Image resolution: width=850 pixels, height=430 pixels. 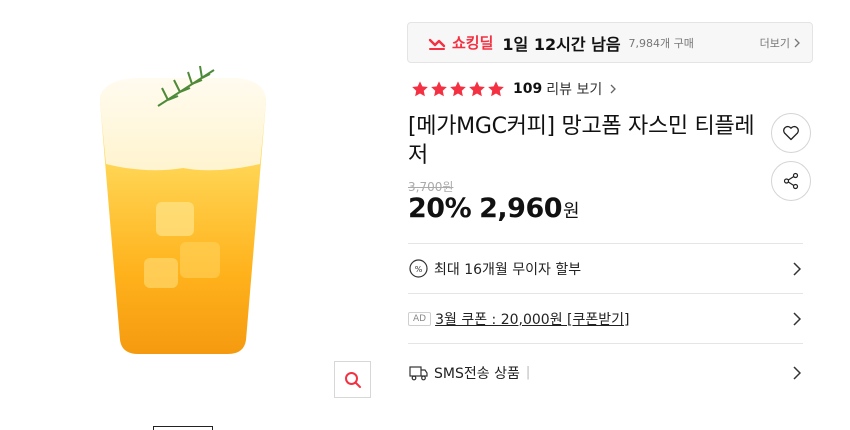 I want to click on ad-badge: AD, so click(x=420, y=318).